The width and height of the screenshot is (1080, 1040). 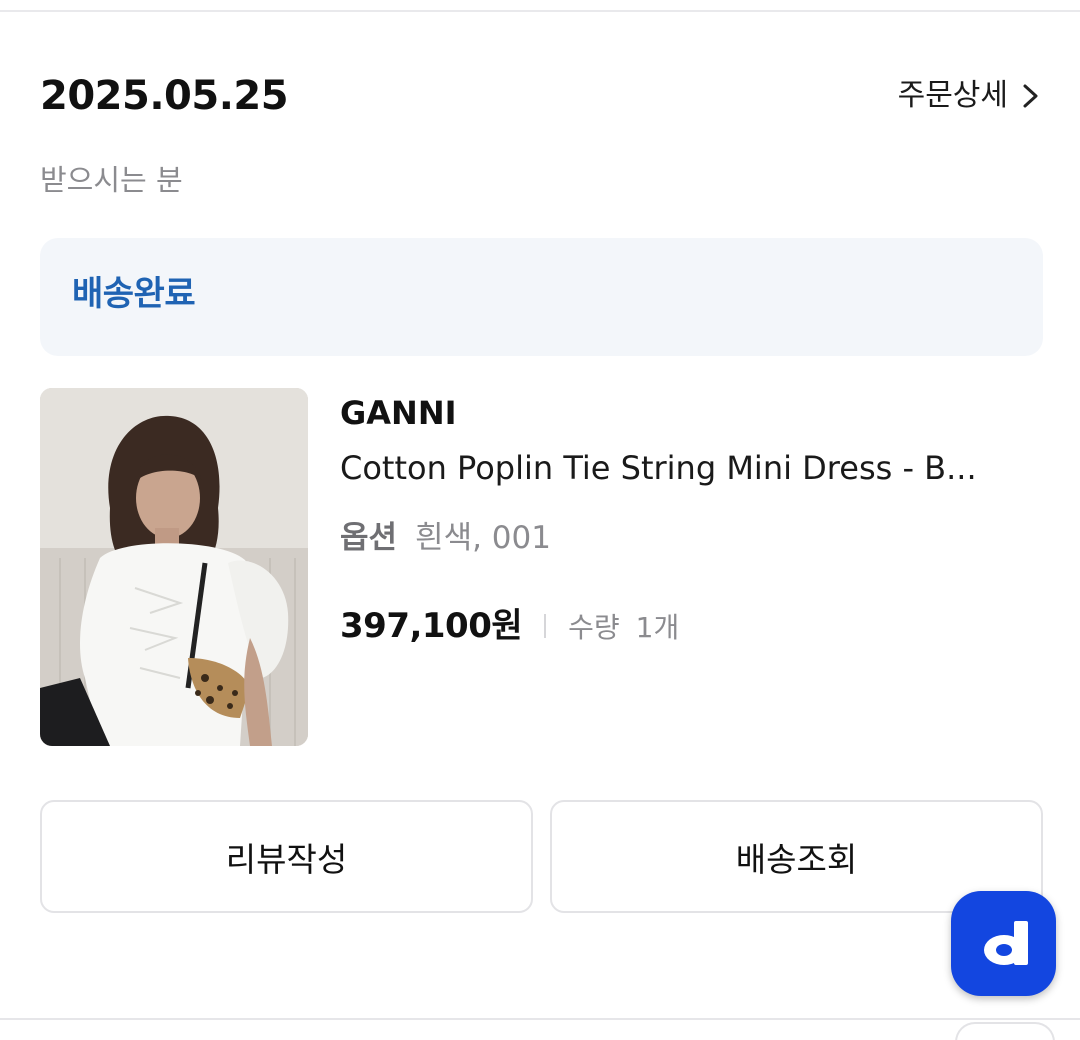 What do you see at coordinates (164, 96) in the screenshot?
I see `order-date: 2025.05.25` at bounding box center [164, 96].